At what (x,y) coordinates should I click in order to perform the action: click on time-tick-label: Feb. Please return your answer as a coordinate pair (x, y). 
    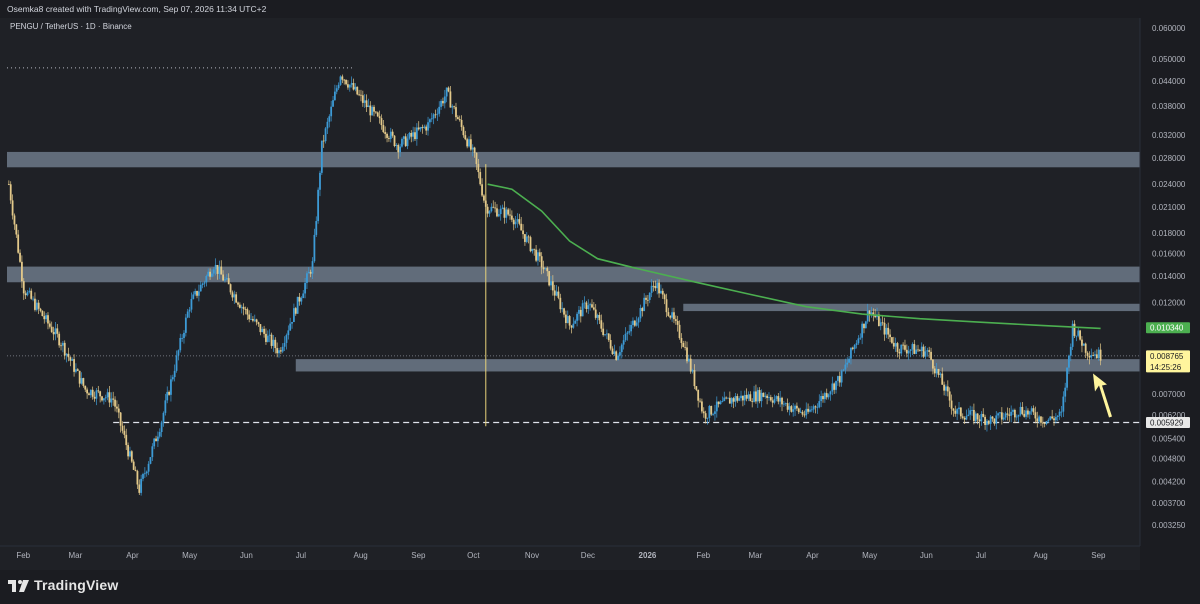
    Looking at the image, I should click on (703, 555).